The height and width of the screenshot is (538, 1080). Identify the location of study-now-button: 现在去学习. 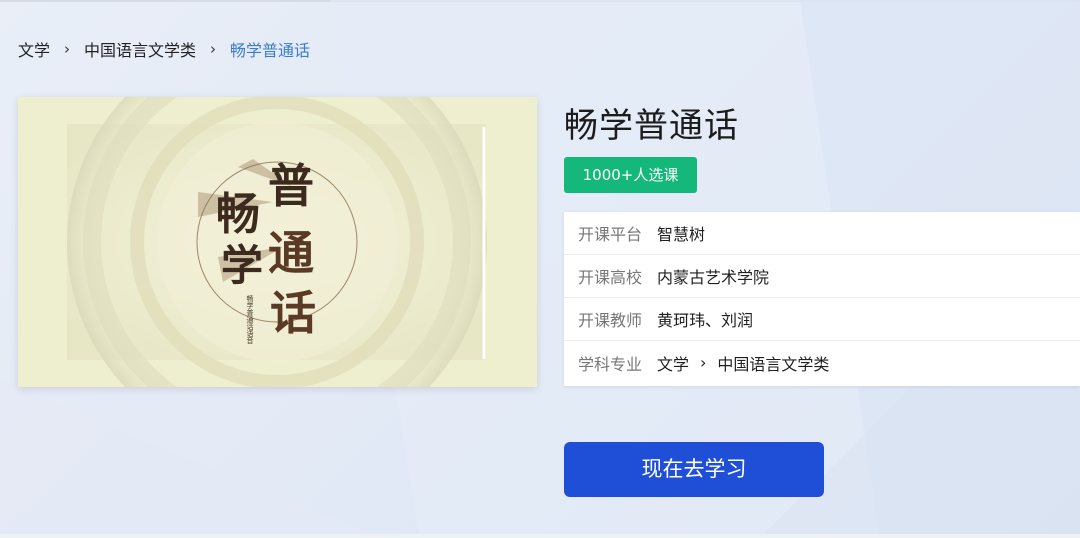
(694, 469).